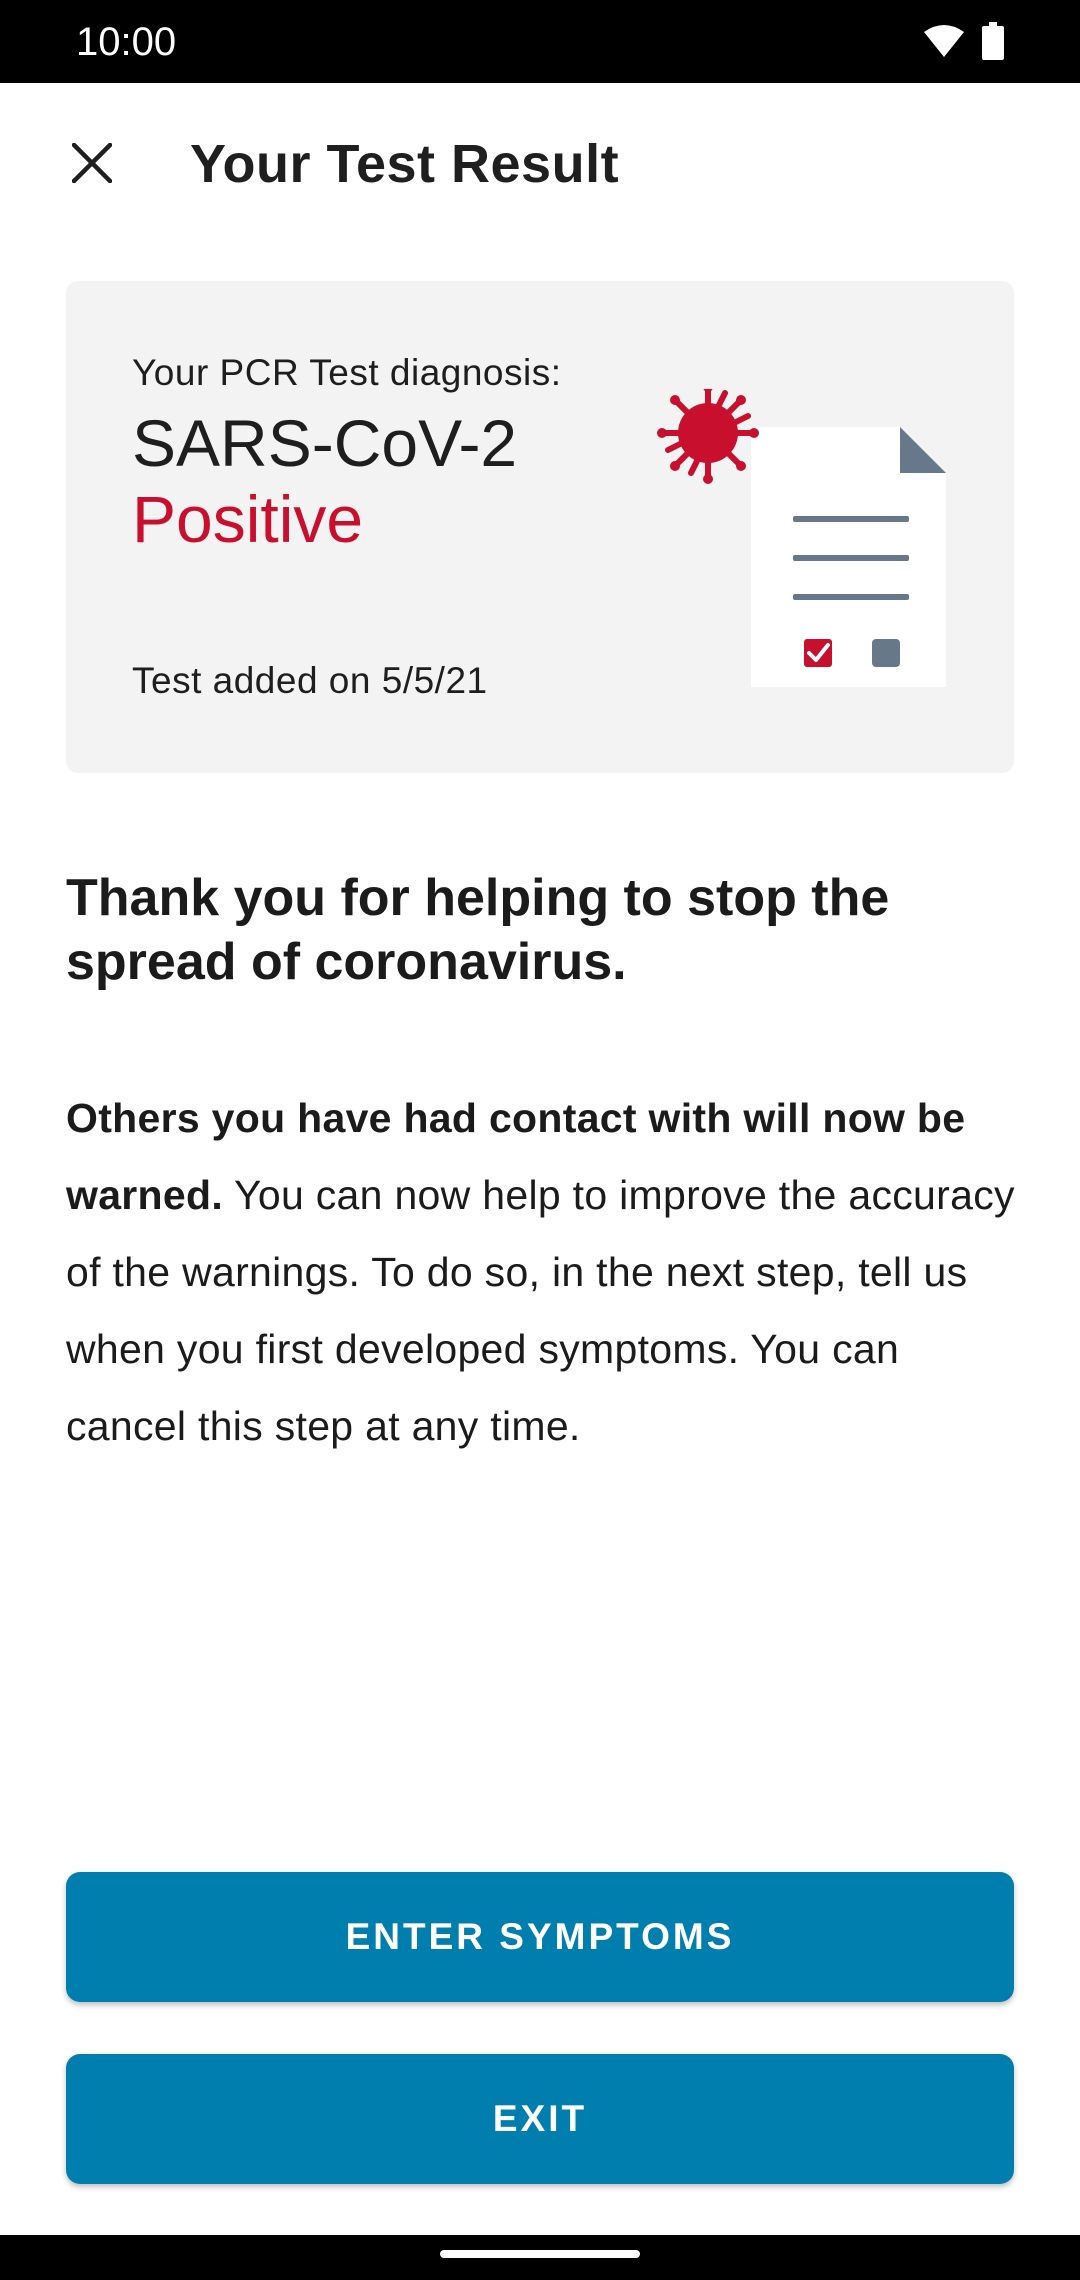 The height and width of the screenshot is (2280, 1080). What do you see at coordinates (540, 2254) in the screenshot?
I see `home-handle` at bounding box center [540, 2254].